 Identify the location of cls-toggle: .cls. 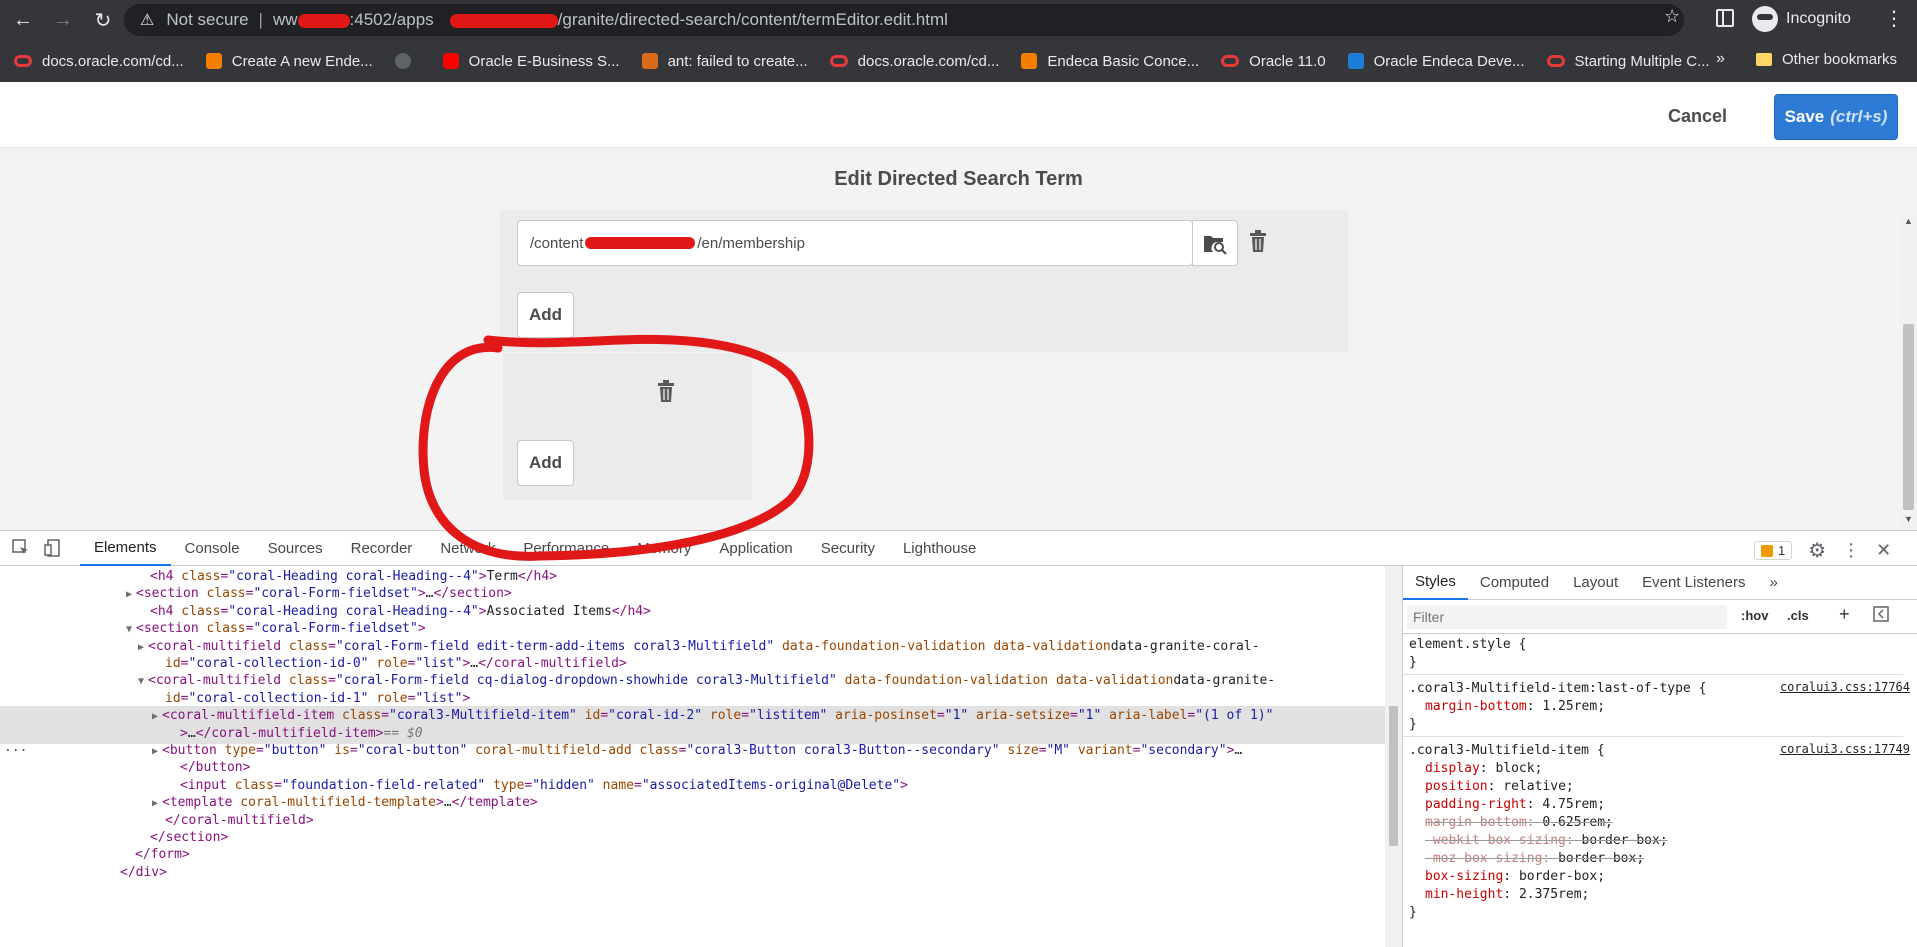
(1798, 615).